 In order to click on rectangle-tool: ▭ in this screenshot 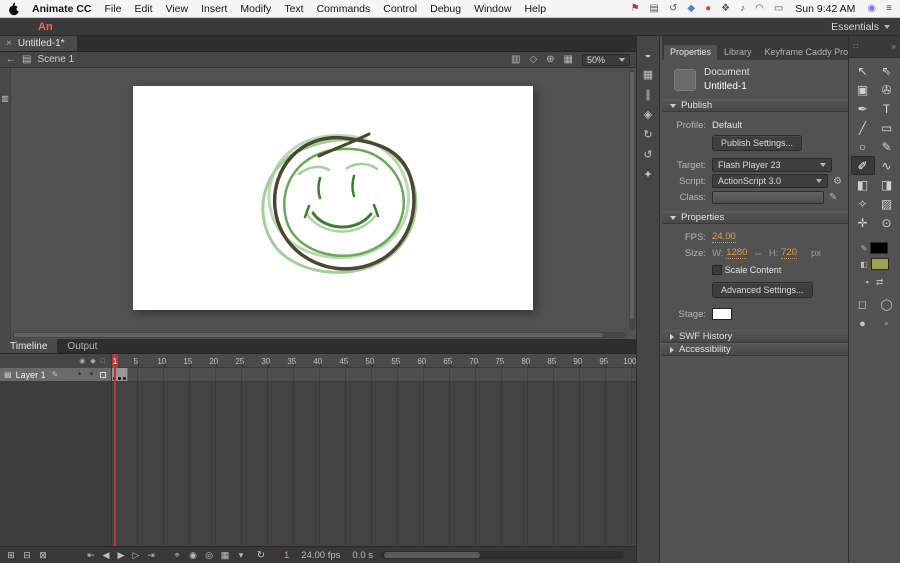, I will do `click(887, 127)`.